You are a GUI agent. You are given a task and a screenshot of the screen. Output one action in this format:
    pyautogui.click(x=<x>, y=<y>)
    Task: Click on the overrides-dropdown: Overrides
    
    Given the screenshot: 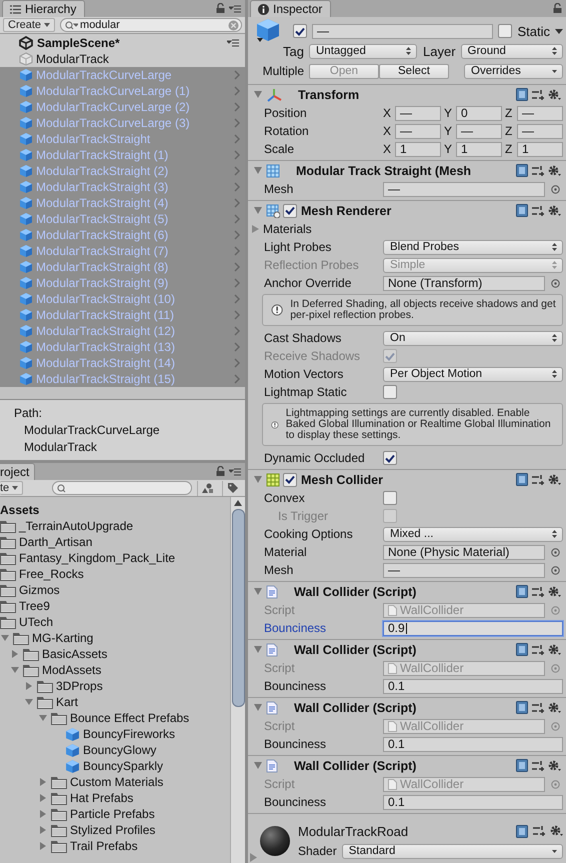 What is the action you would take?
    pyautogui.click(x=513, y=71)
    